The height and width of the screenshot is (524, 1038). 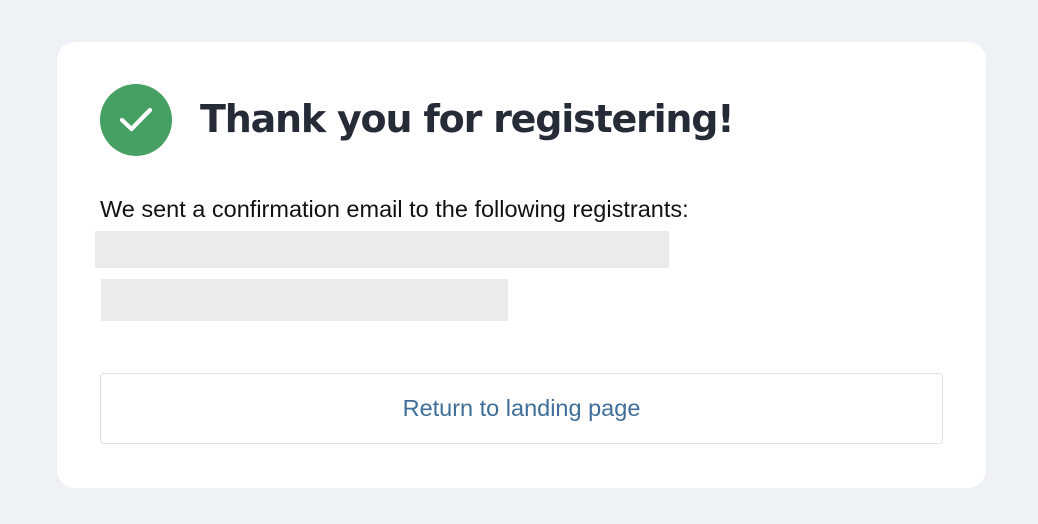 I want to click on checkmark-icon, so click(x=136, y=119).